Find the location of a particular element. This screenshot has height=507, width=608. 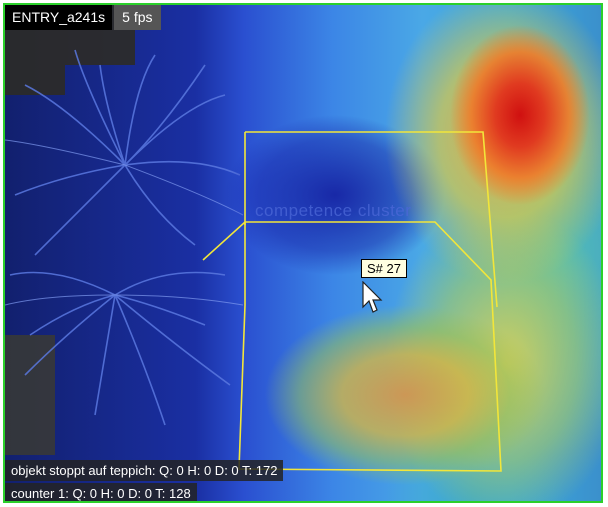

counter-values: Q: 0 H: 0 D: 0 T: 172 is located at coordinates (218, 470).